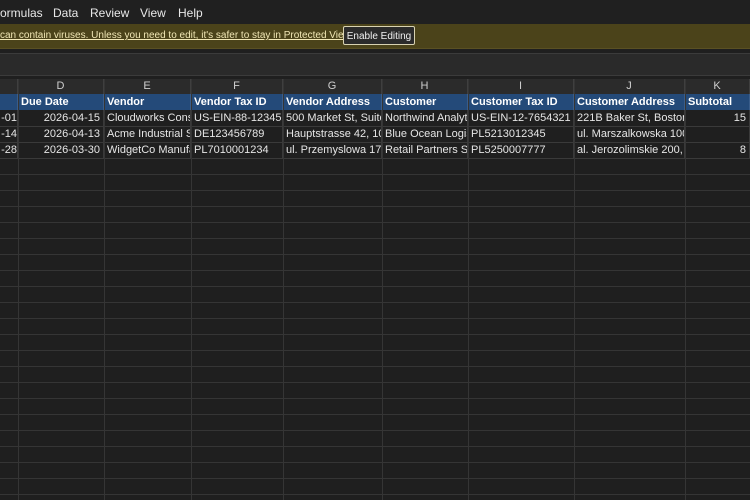 This screenshot has height=500, width=750. I want to click on cell-customer-address: 221B Baker St, Boston,, so click(629, 118).